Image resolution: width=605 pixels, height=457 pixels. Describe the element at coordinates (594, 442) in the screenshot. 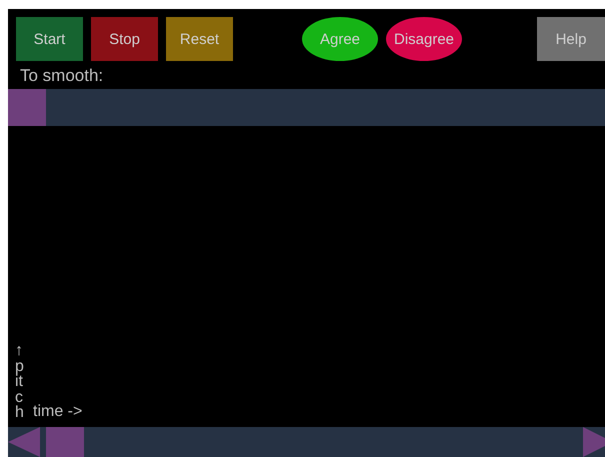

I see `right-arrow-icon` at that location.